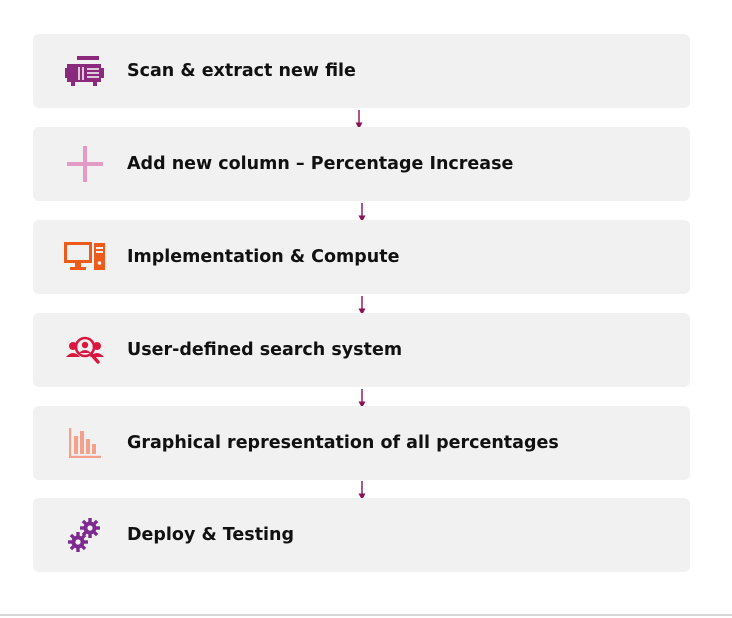  What do you see at coordinates (320, 164) in the screenshot?
I see `step-label: Add new column – Percentage Increase` at bounding box center [320, 164].